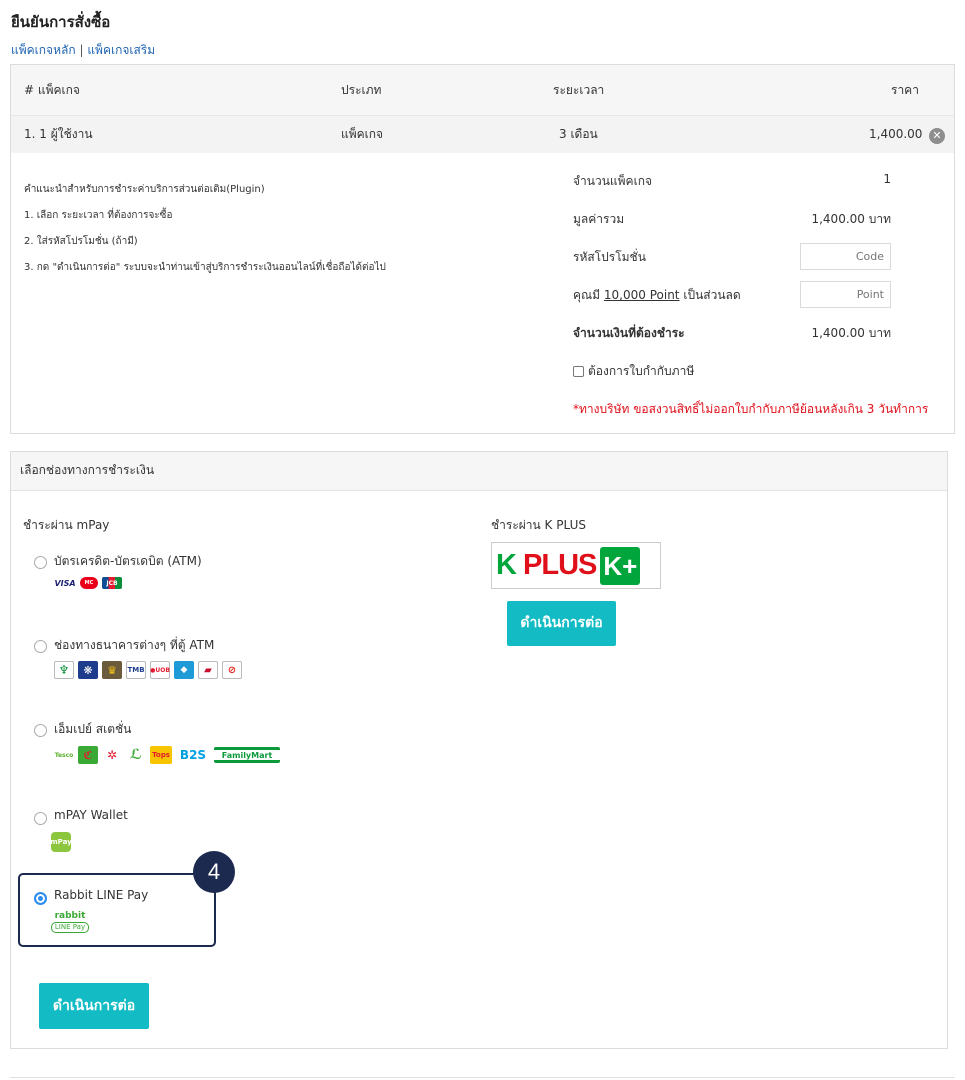  I want to click on supermarket-icon: ℒ, so click(136, 755).